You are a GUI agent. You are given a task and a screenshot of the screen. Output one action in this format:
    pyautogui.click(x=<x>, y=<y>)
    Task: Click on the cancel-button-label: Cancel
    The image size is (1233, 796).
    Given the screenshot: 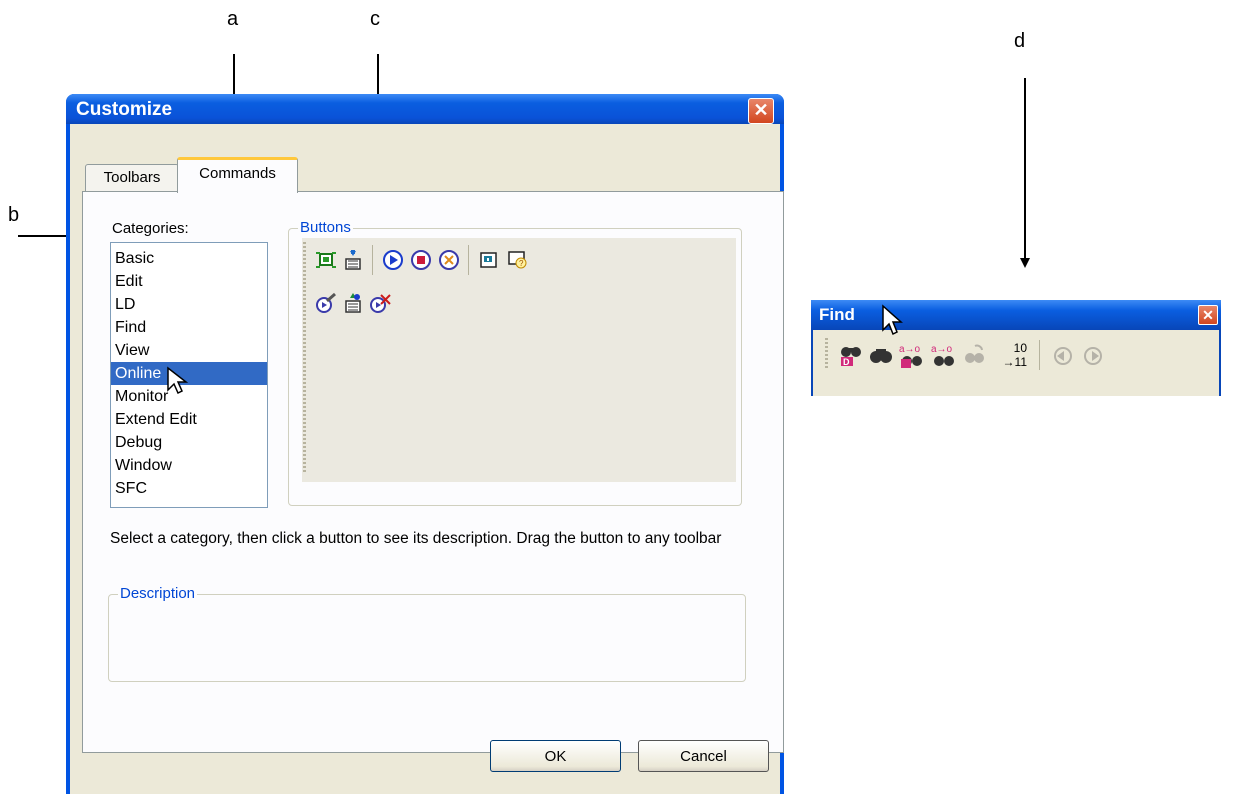 What is the action you would take?
    pyautogui.click(x=703, y=756)
    